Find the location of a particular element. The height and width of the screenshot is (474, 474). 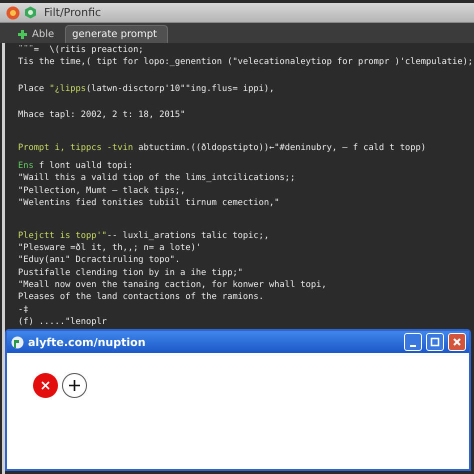

close-button is located at coordinates (457, 342).